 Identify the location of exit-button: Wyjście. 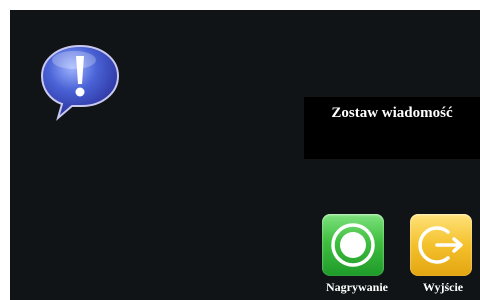
(443, 257).